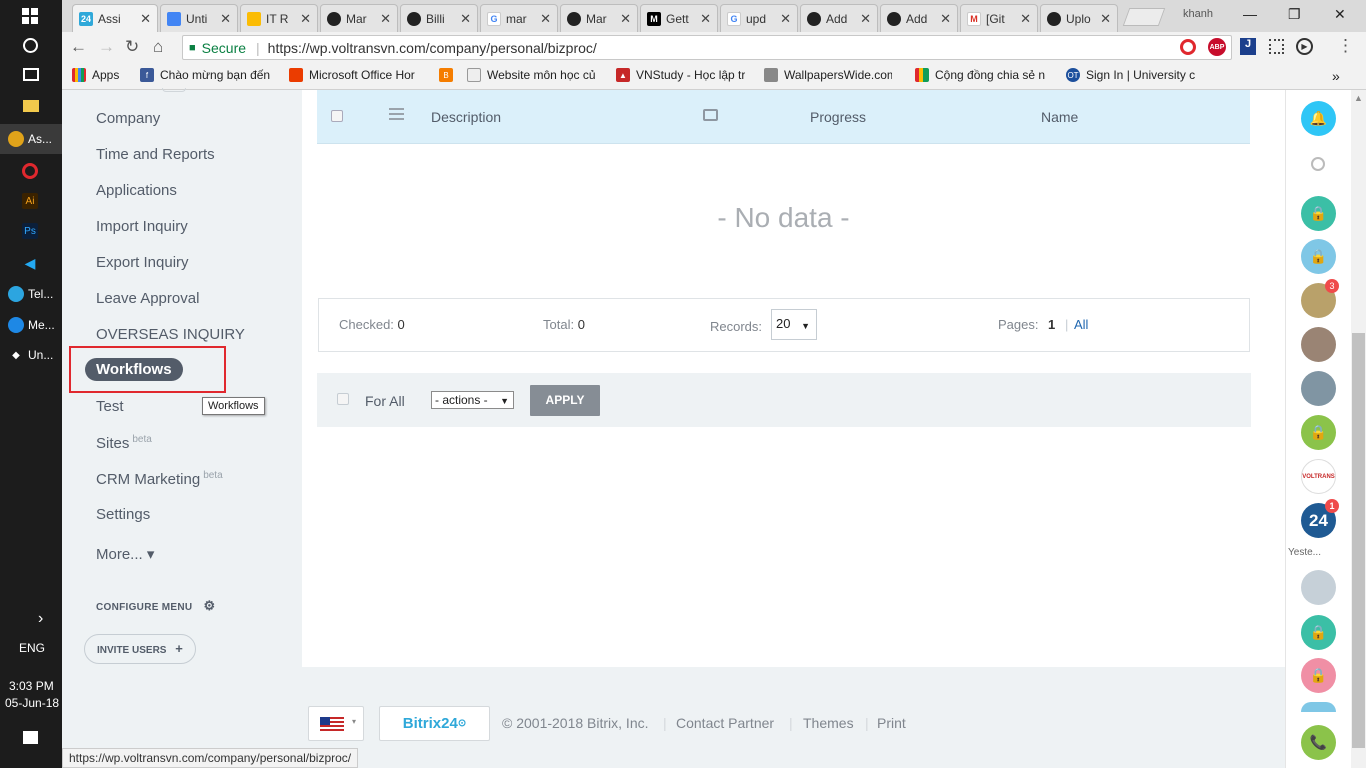 Image resolution: width=1366 pixels, height=768 pixels. What do you see at coordinates (78, 47) in the screenshot?
I see `back-arrow-icon: ←` at bounding box center [78, 47].